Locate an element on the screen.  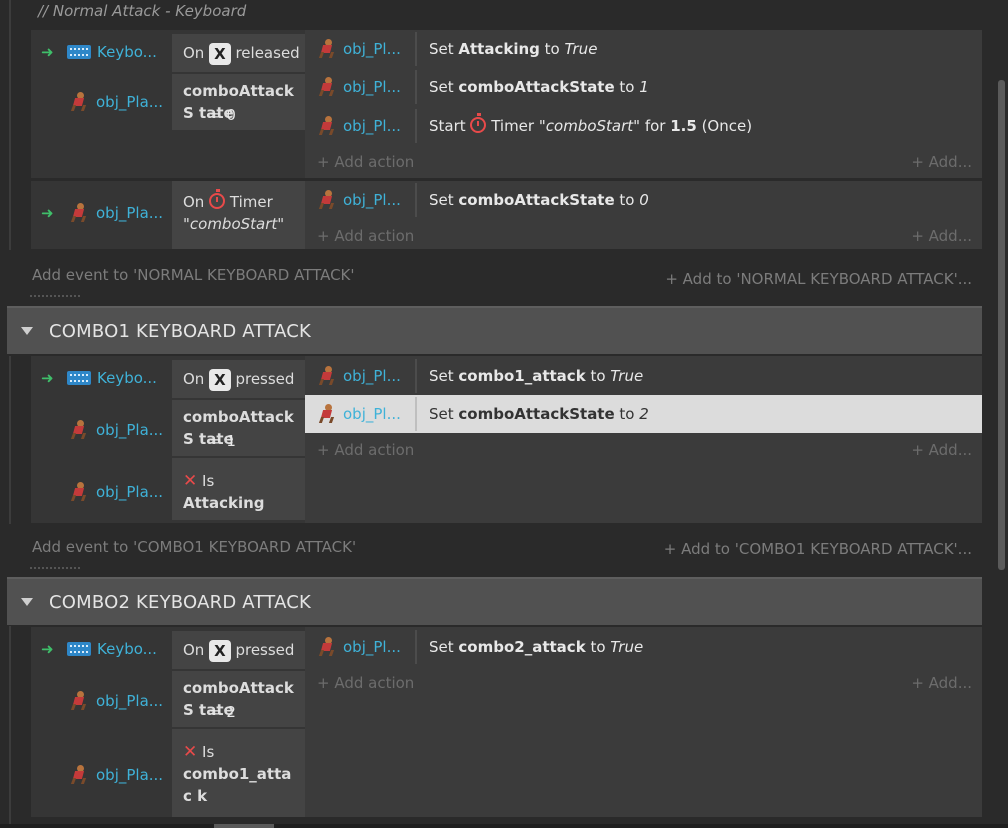
group-header-combo2: COMBO2 KEYBOARD ATTACK is located at coordinates (494, 601).